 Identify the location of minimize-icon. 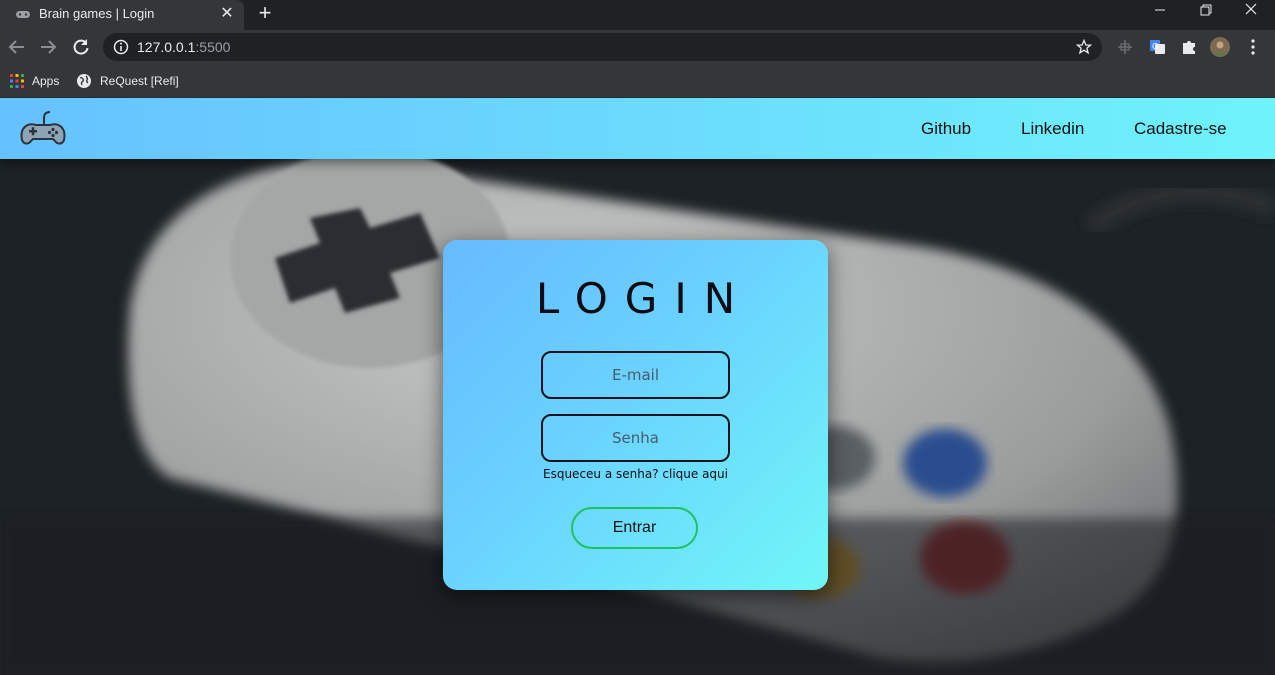
(1160, 10).